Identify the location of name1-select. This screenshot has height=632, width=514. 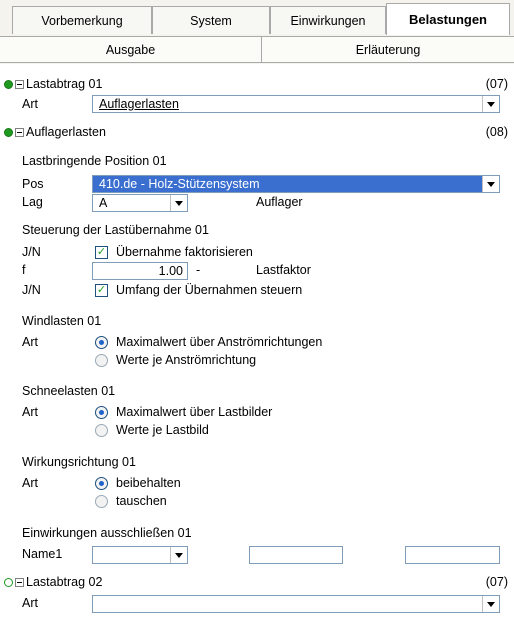
(140, 555).